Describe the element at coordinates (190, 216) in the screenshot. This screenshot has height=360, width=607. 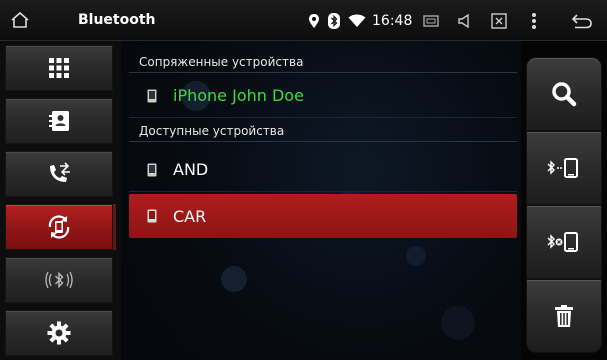
I see `available-device-name: CAR` at that location.